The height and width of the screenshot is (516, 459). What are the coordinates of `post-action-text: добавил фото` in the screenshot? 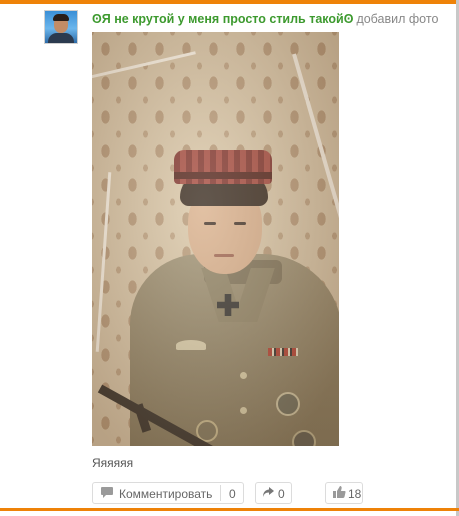 It's located at (397, 19).